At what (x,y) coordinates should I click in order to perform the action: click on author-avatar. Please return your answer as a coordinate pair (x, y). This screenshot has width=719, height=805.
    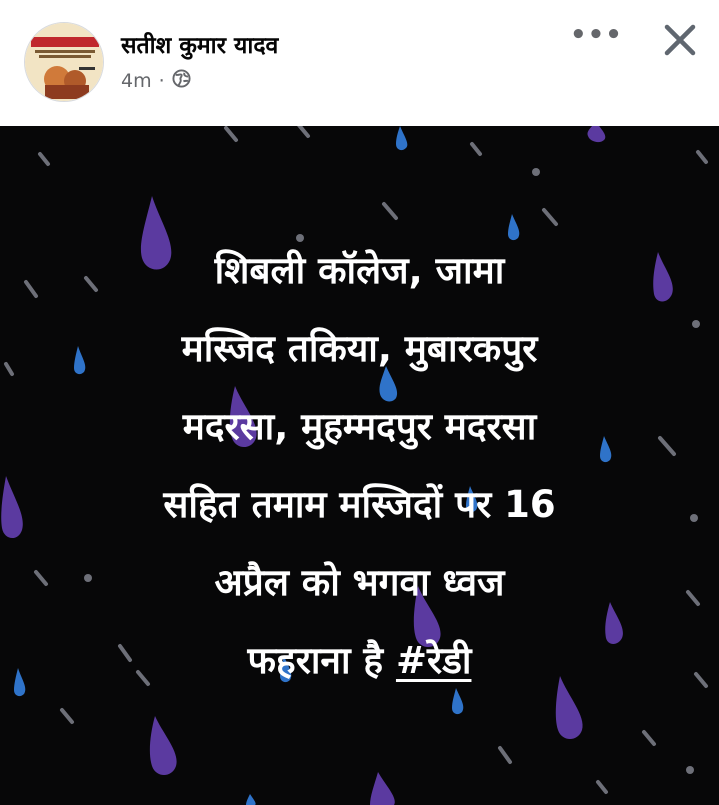
    Looking at the image, I should click on (64, 62).